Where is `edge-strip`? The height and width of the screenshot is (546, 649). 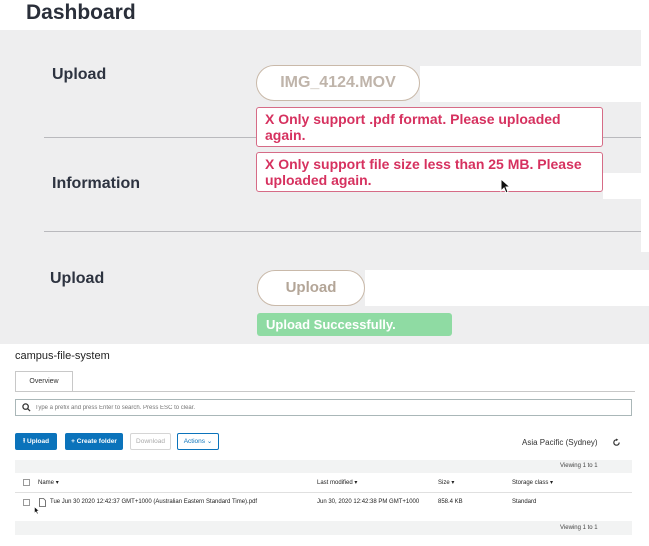
edge-strip is located at coordinates (645, 126).